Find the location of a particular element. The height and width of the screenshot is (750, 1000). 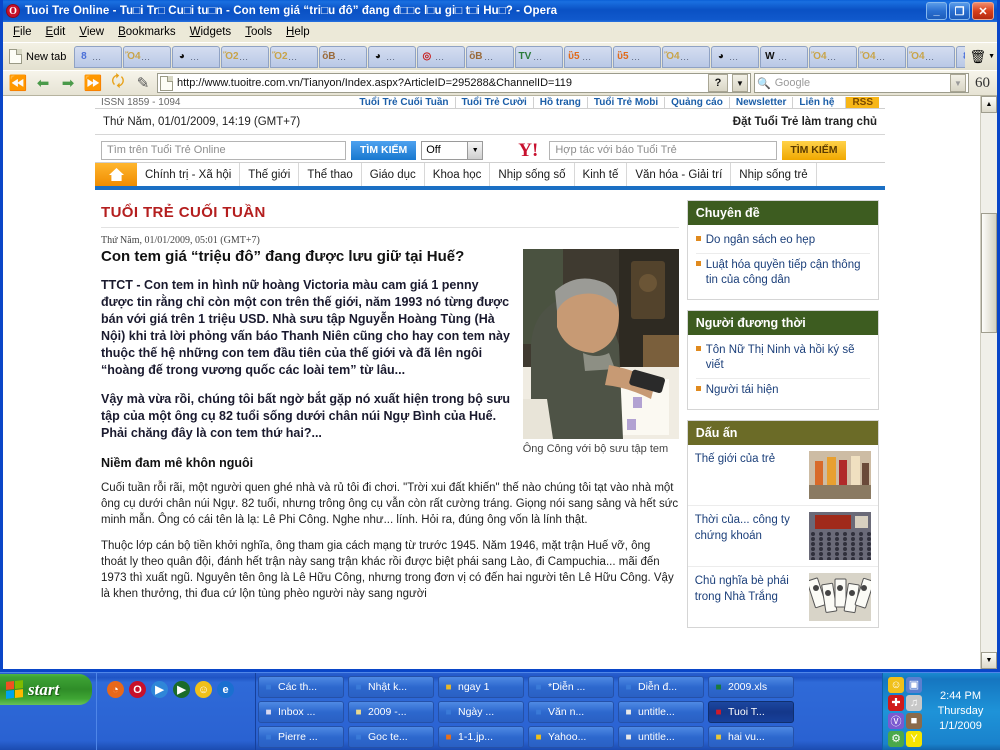

nav-item-nh-p-s-ng-s-: Nhịp sống số is located at coordinates (532, 174).